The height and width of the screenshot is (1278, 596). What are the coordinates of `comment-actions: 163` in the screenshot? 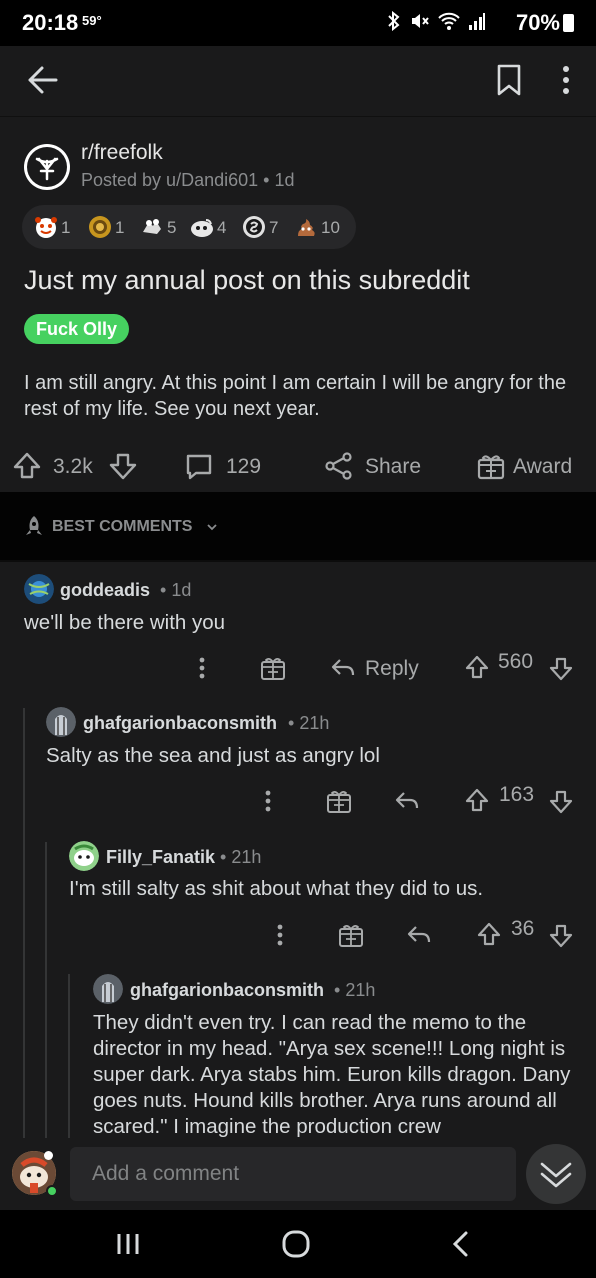 It's located at (298, 801).